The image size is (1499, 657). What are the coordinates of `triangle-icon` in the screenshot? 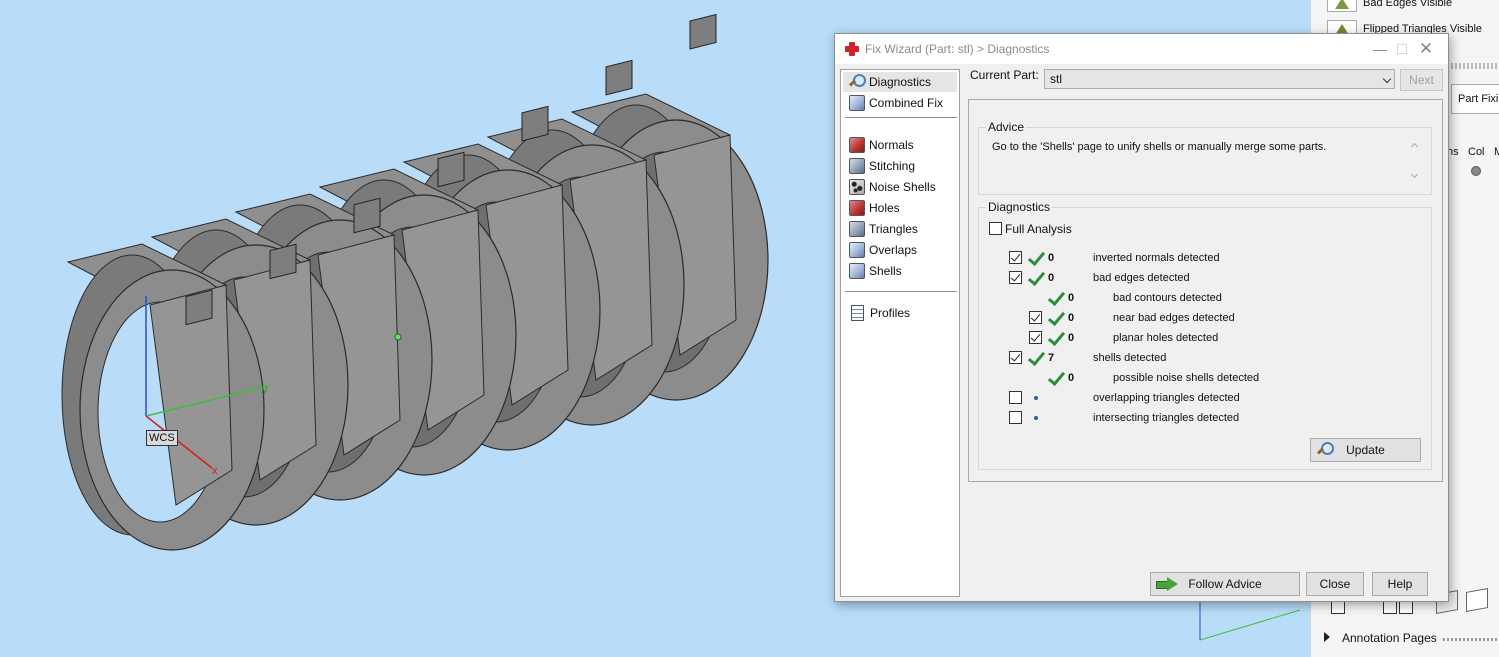 It's located at (1342, 6).